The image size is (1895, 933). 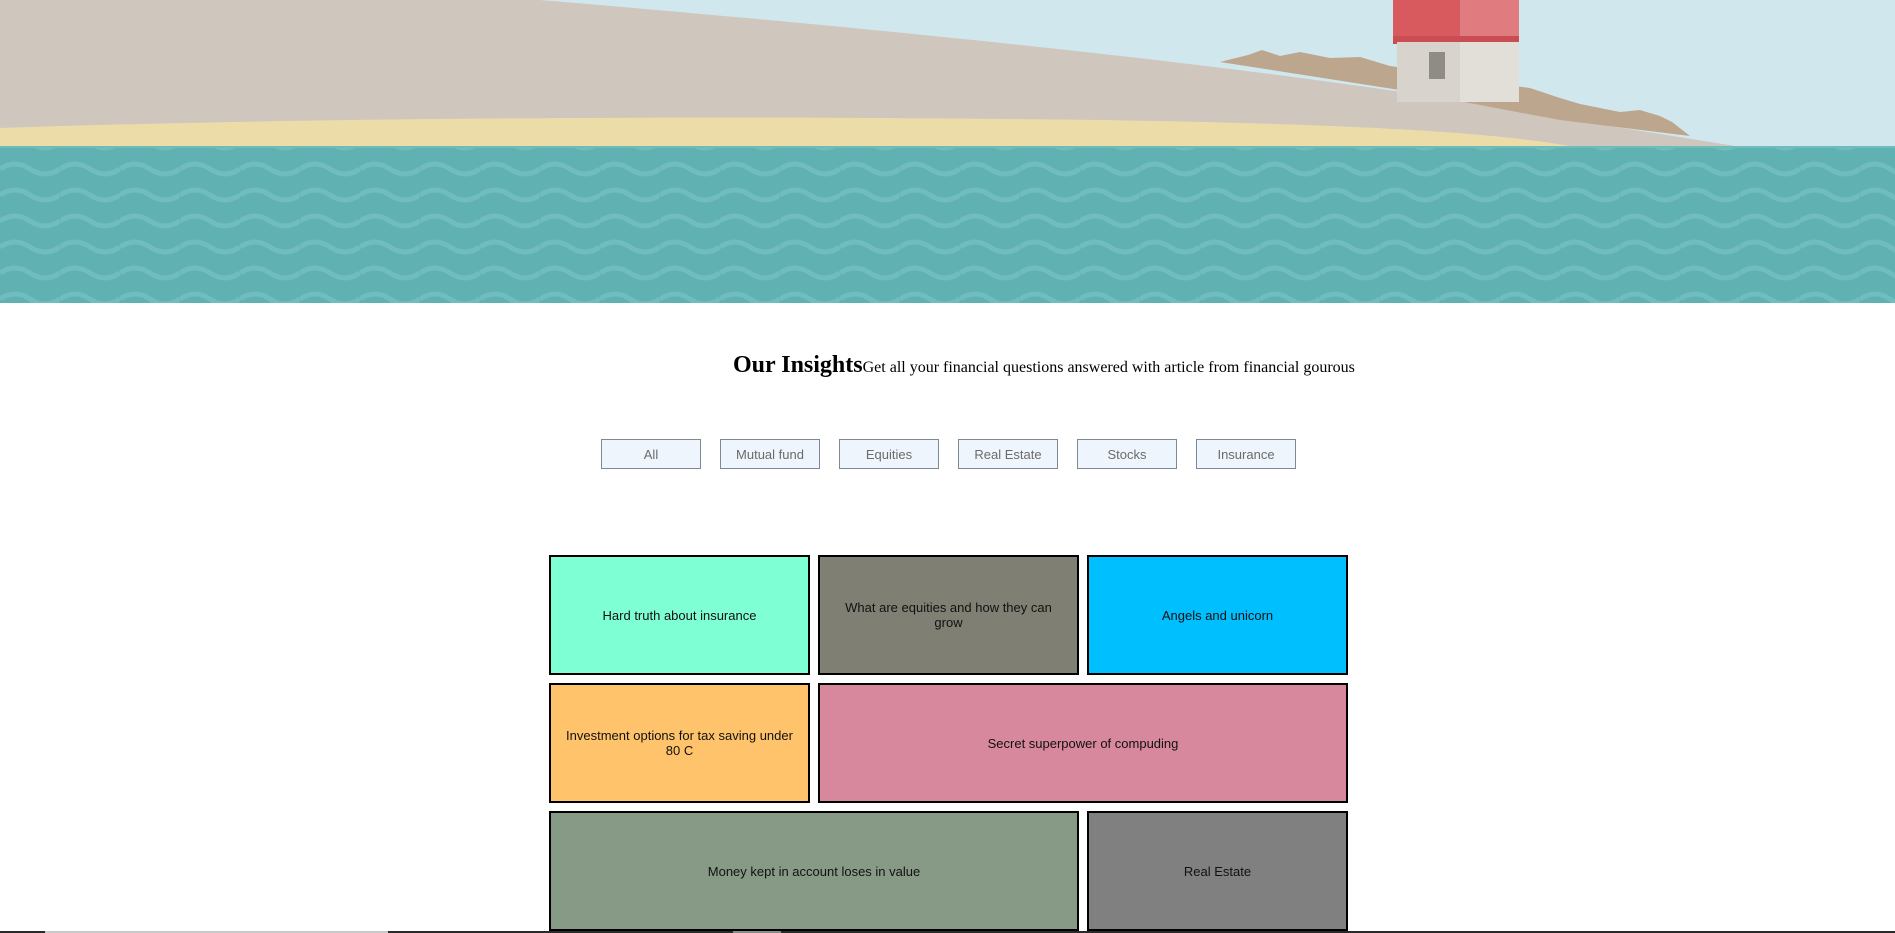 What do you see at coordinates (1217, 615) in the screenshot?
I see `article-card-angels: Angels and unicorn` at bounding box center [1217, 615].